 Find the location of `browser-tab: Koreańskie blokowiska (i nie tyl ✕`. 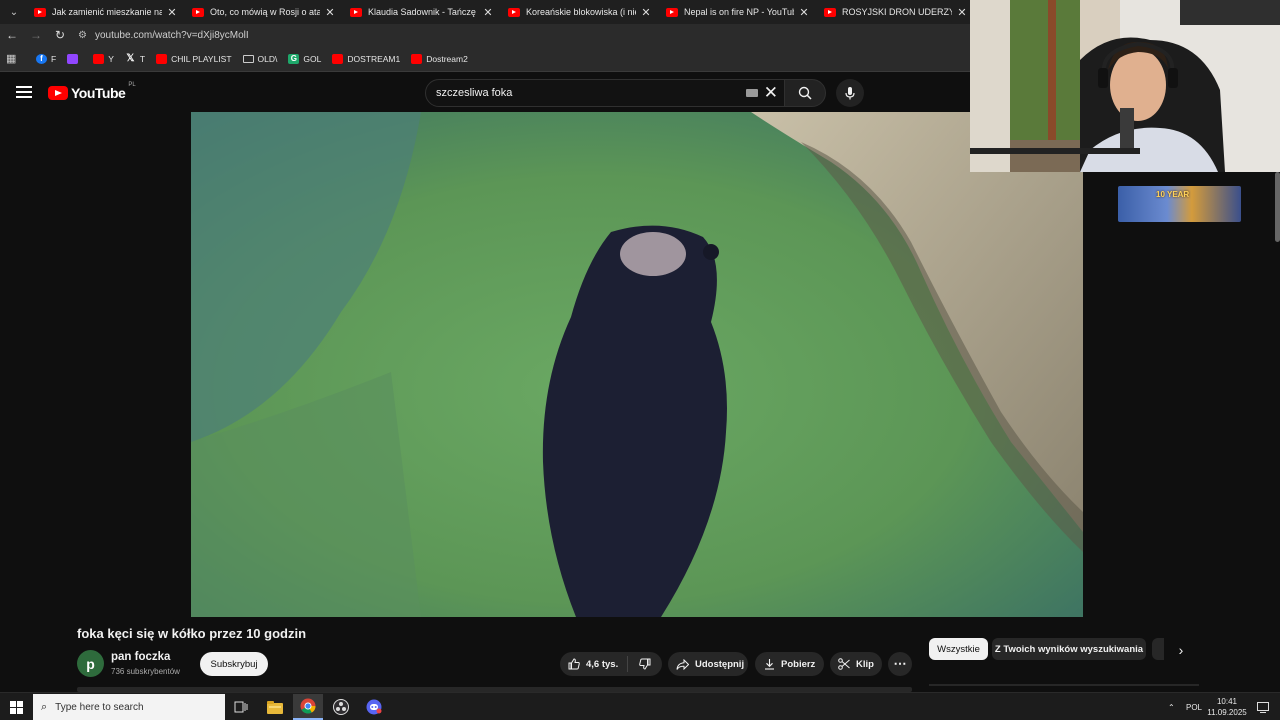

browser-tab: Koreańskie blokowiska (i nie tyl ✕ is located at coordinates (581, 12).